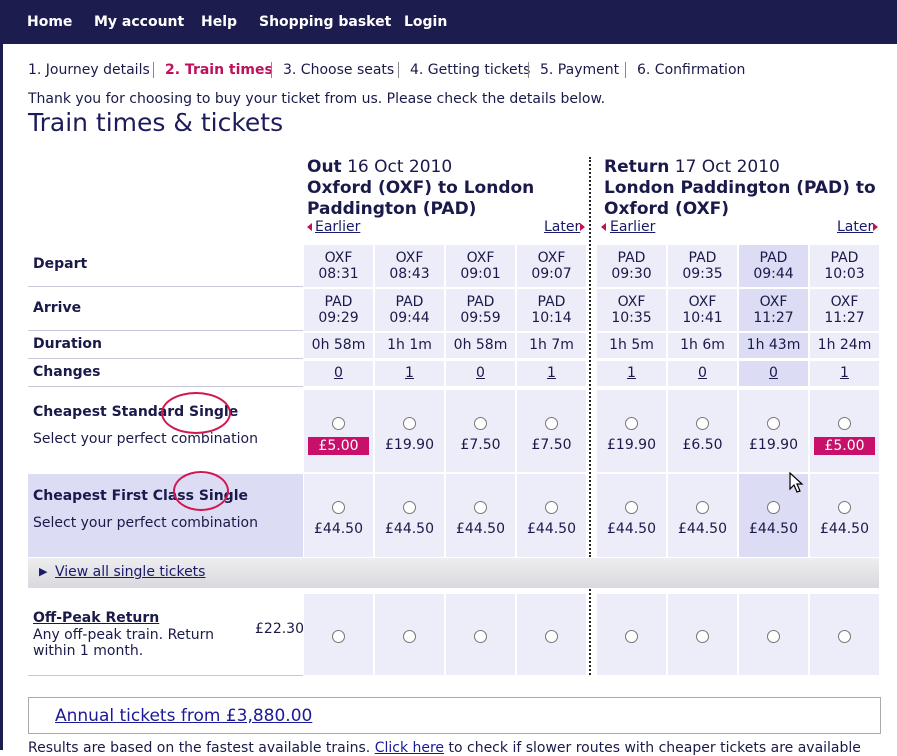 The image size is (897, 756). I want to click on step-confirmation: 6. Confirmation, so click(691, 70).